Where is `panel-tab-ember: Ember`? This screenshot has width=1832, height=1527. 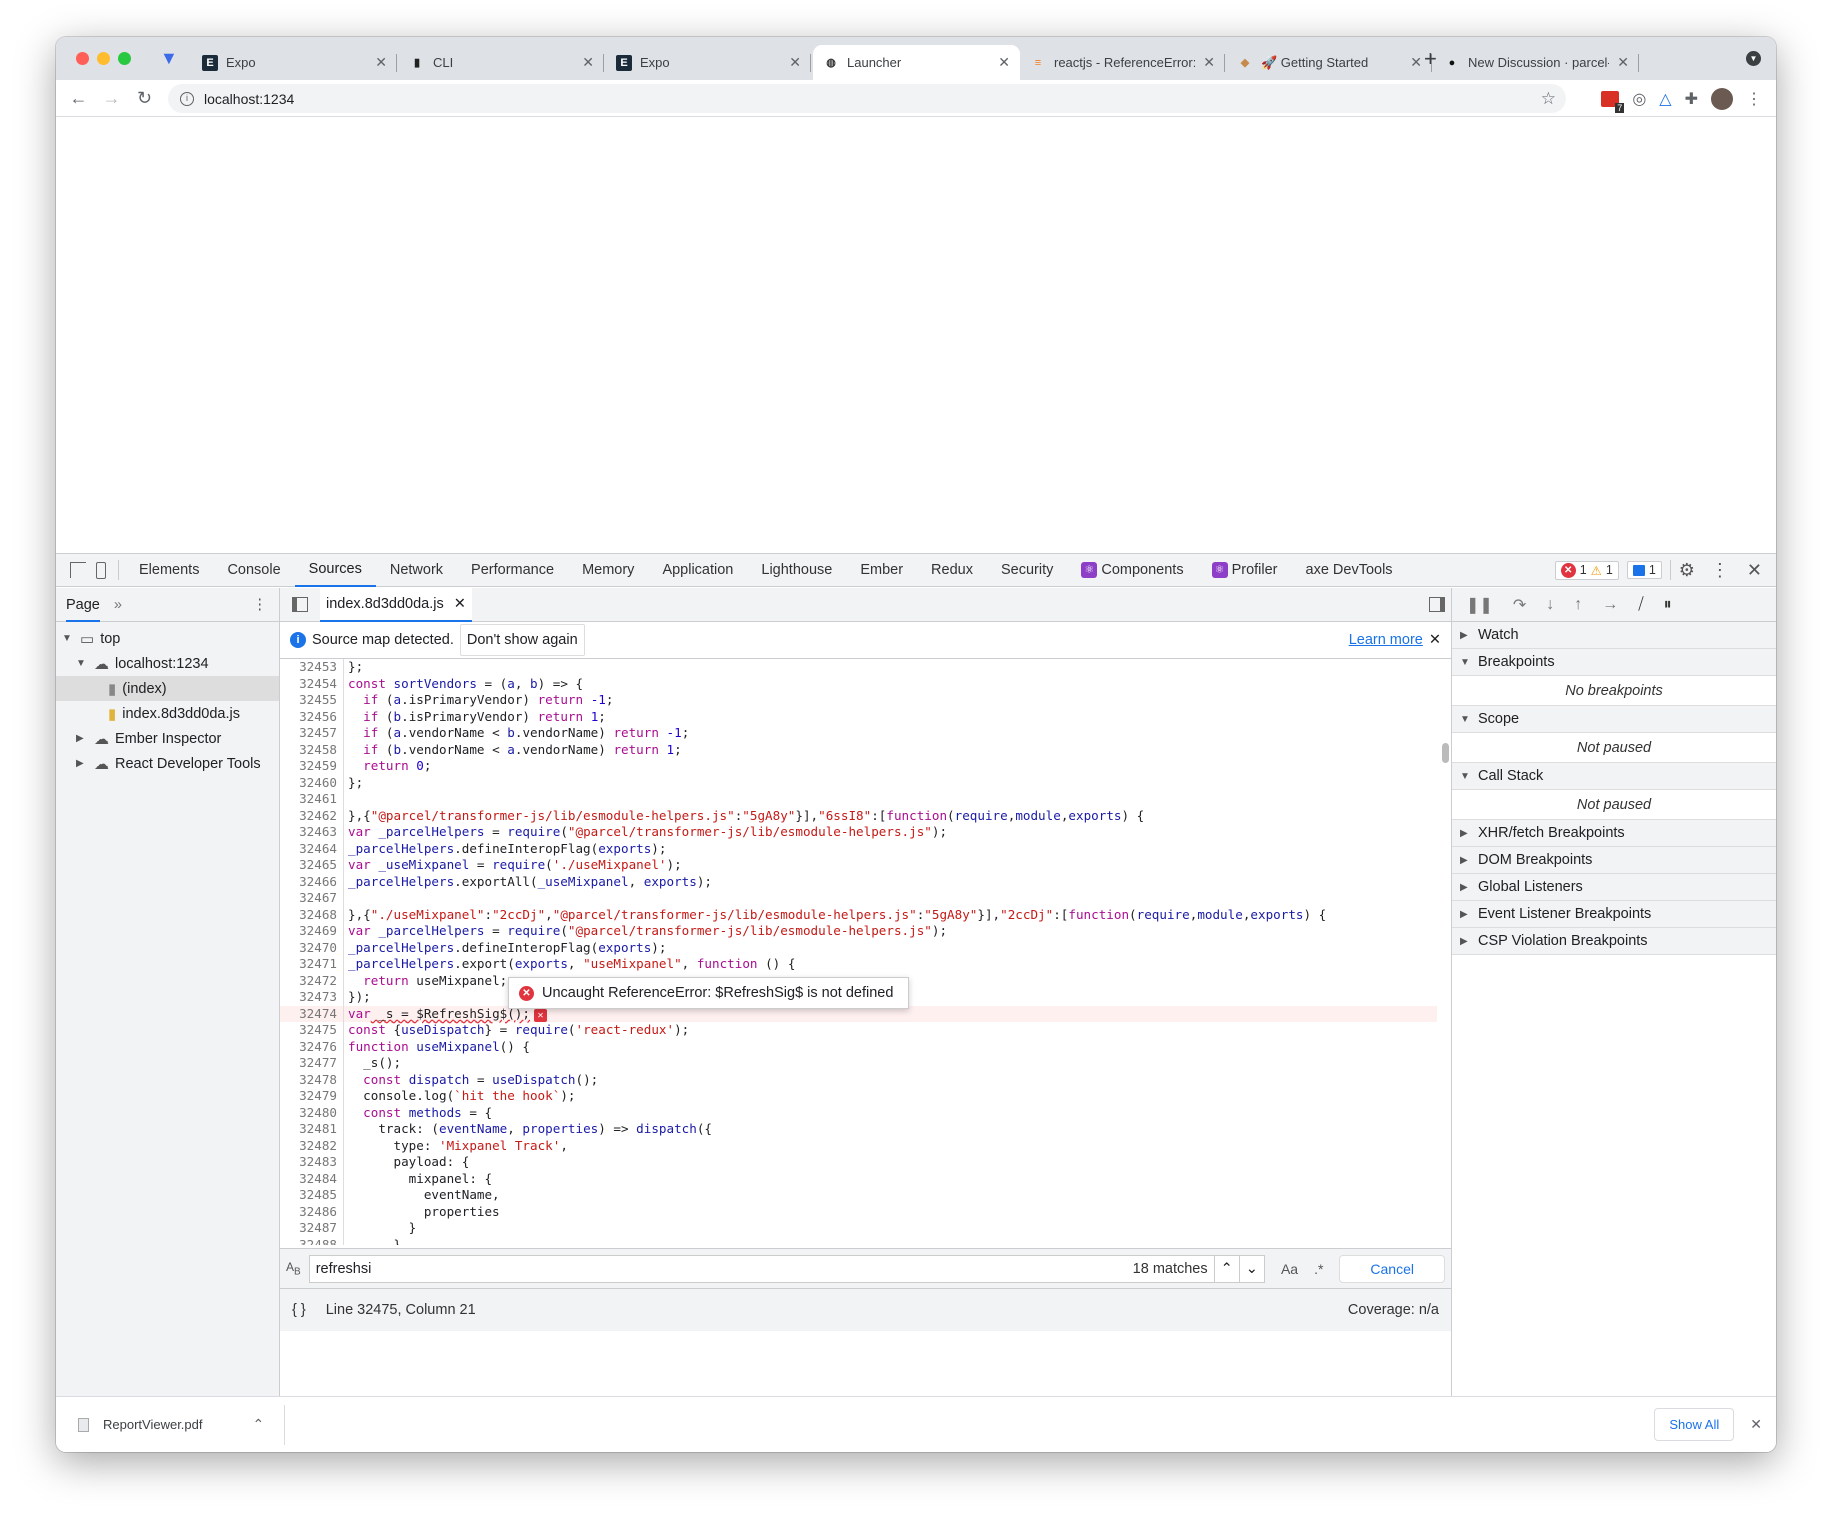 panel-tab-ember: Ember is located at coordinates (881, 570).